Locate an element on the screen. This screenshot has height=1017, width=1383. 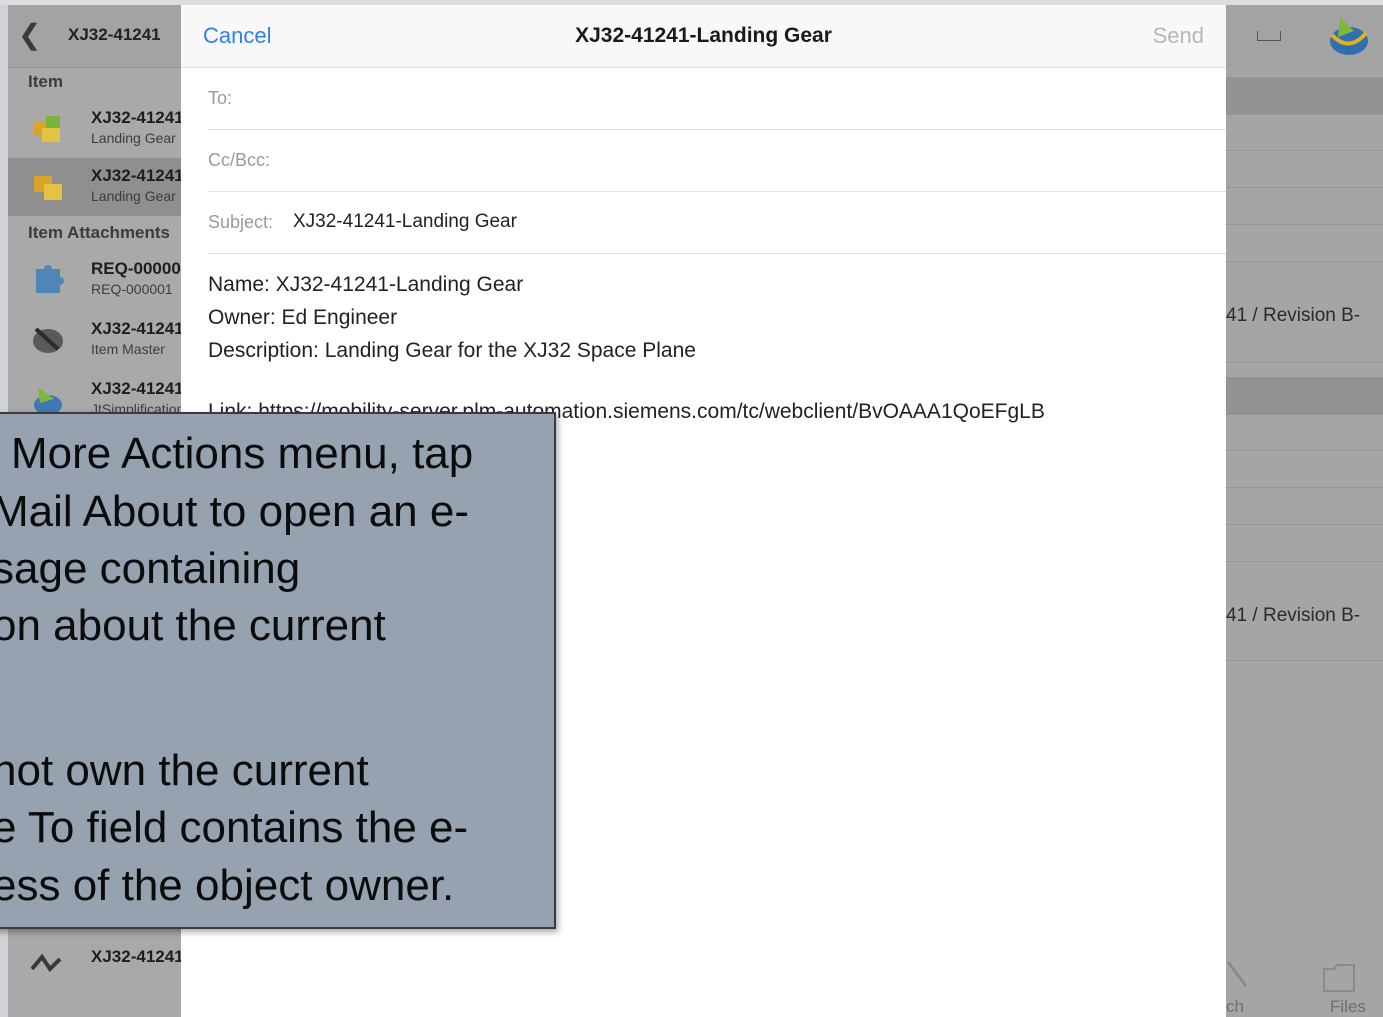
attachment-subtitle: REQ-000001 is located at coordinates (132, 289).